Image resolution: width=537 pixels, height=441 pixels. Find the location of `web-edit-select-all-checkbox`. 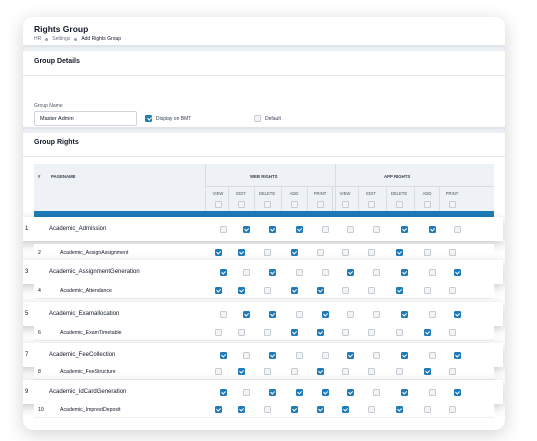

web-edit-select-all-checkbox is located at coordinates (241, 204).